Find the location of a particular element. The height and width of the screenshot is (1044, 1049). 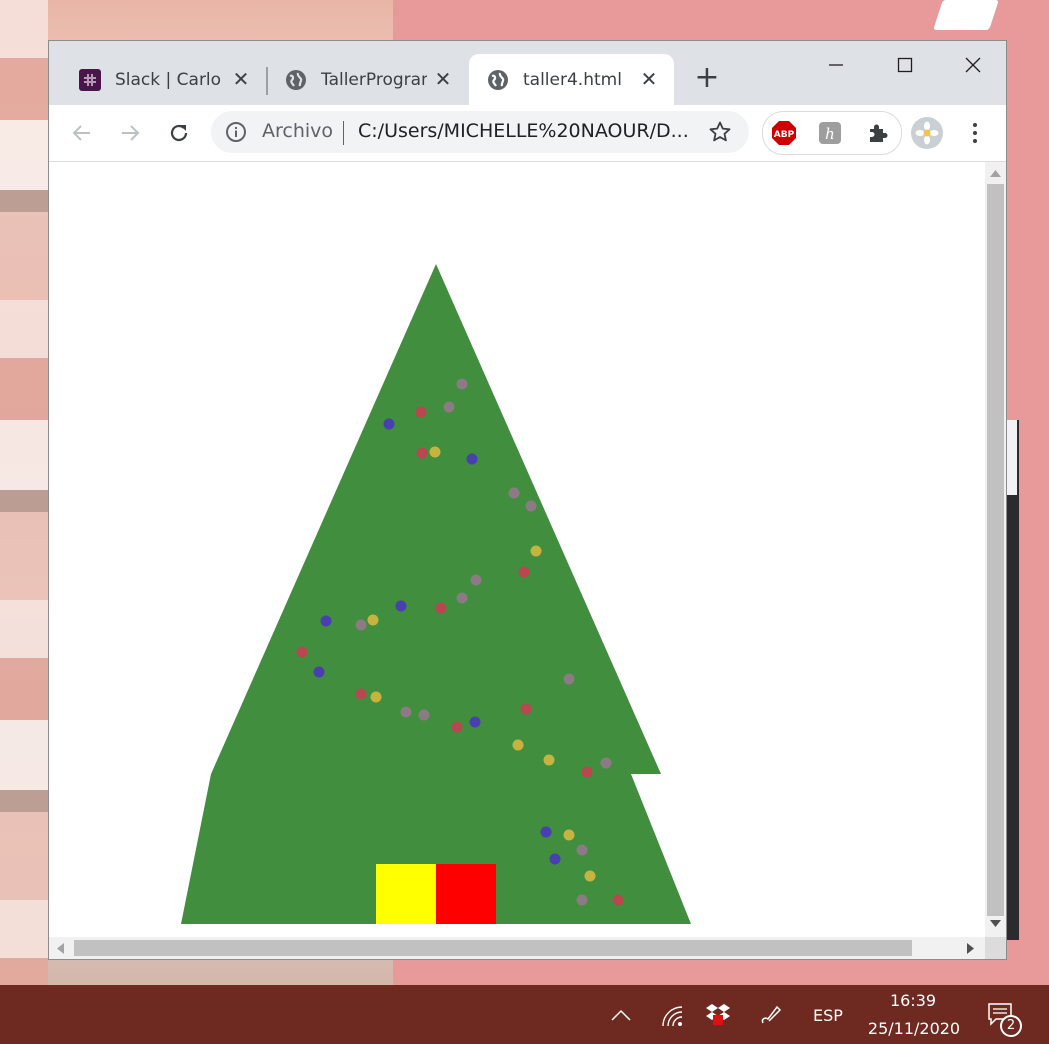

close-window-button is located at coordinates (973, 65).